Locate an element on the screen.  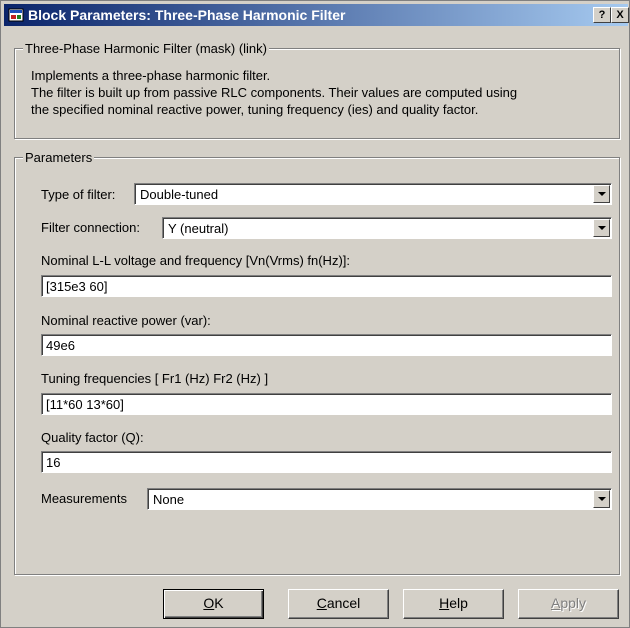
apply-label: pply is located at coordinates (573, 603).